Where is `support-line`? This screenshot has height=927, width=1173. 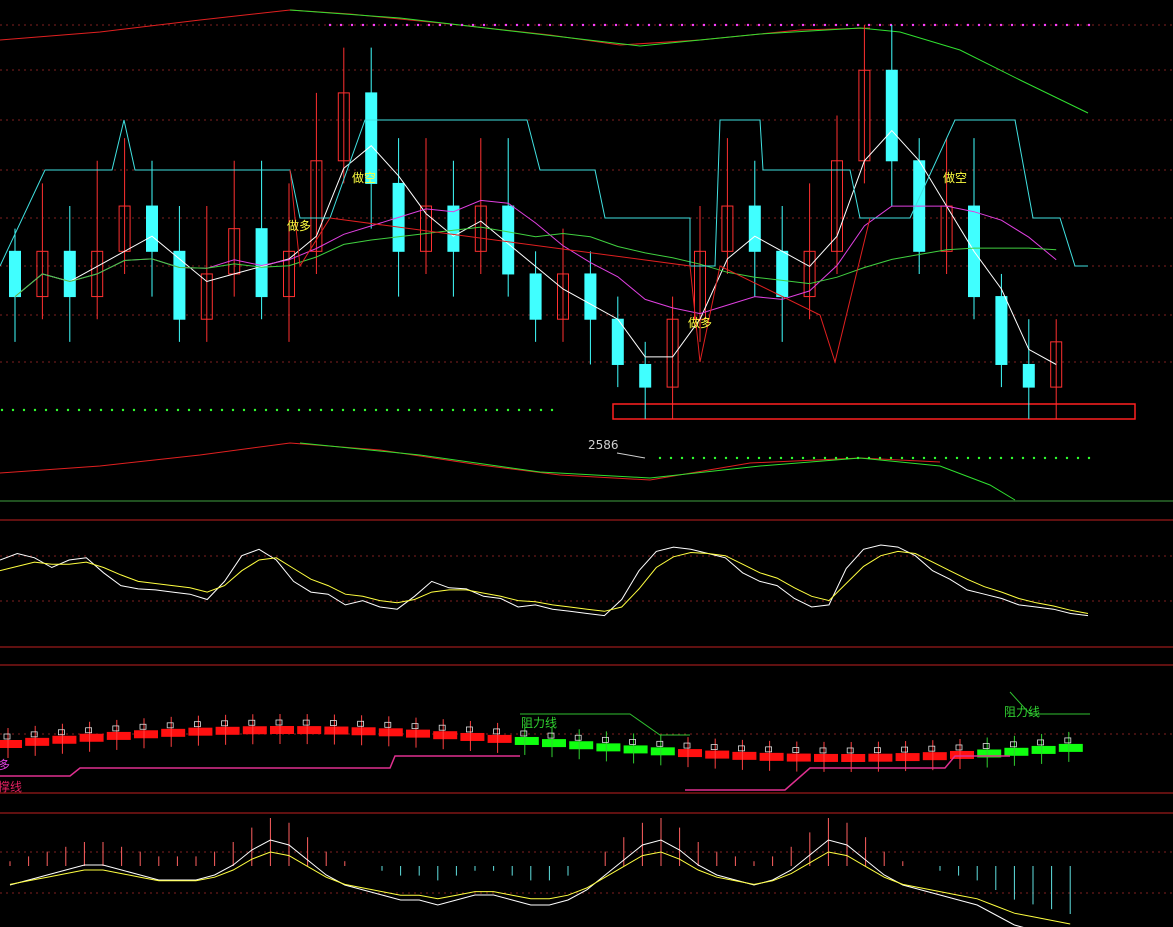 support-line is located at coordinates (260, 766).